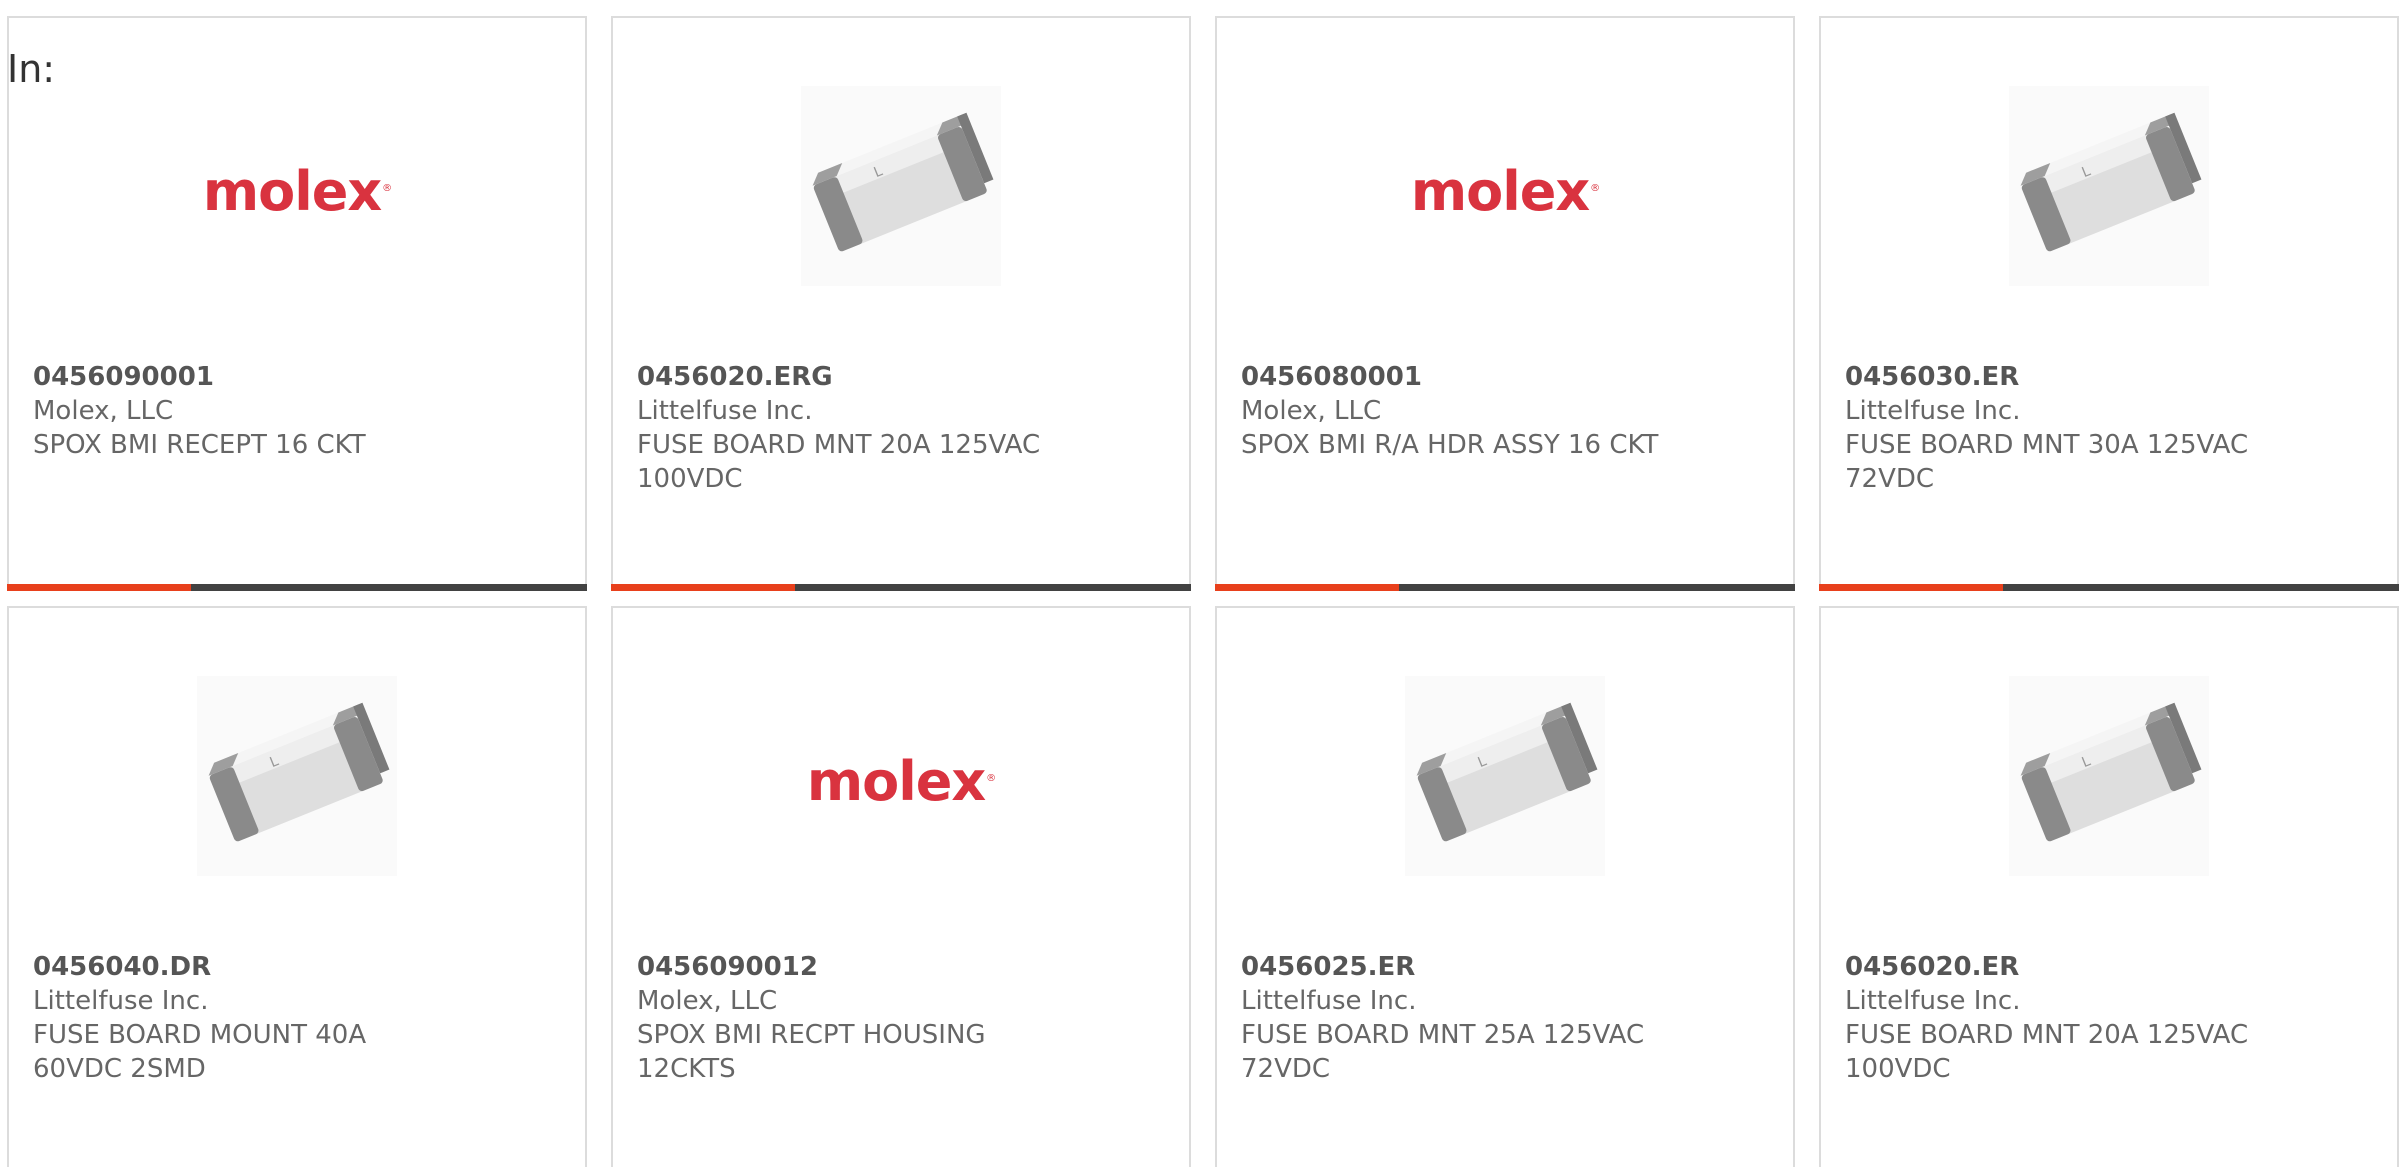  I want to click on filter-label: In:, so click(31, 69).